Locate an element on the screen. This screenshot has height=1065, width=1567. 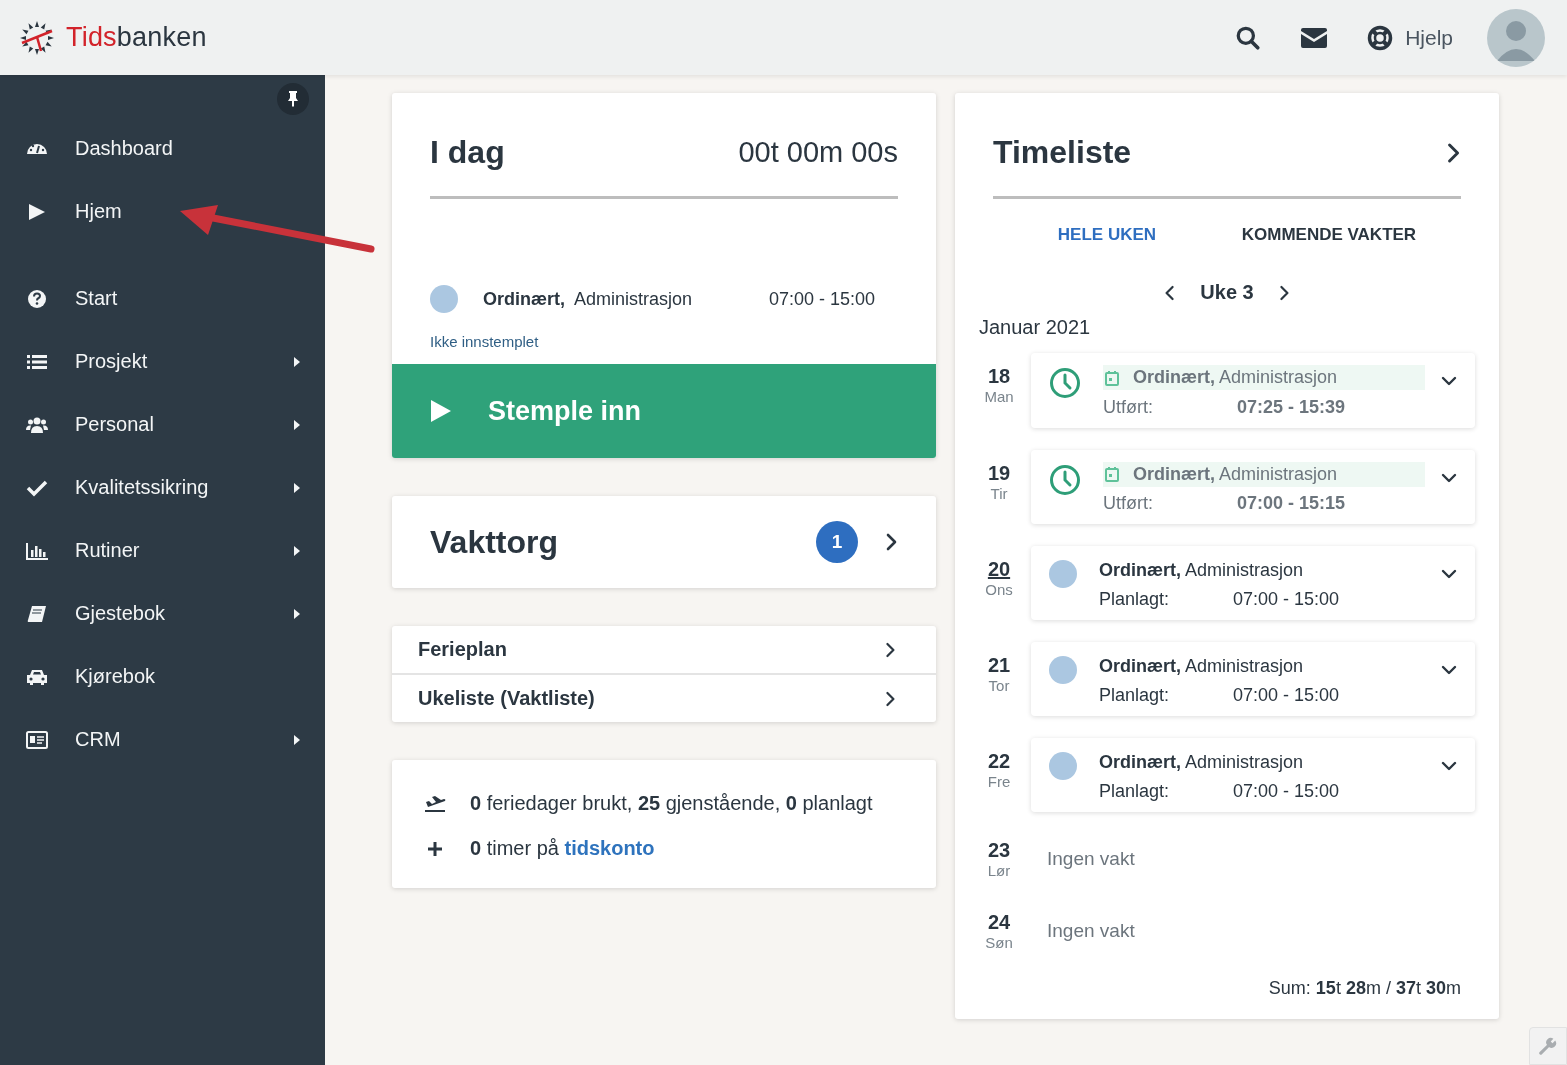
weekday-label: Tir is located at coordinates (999, 493).